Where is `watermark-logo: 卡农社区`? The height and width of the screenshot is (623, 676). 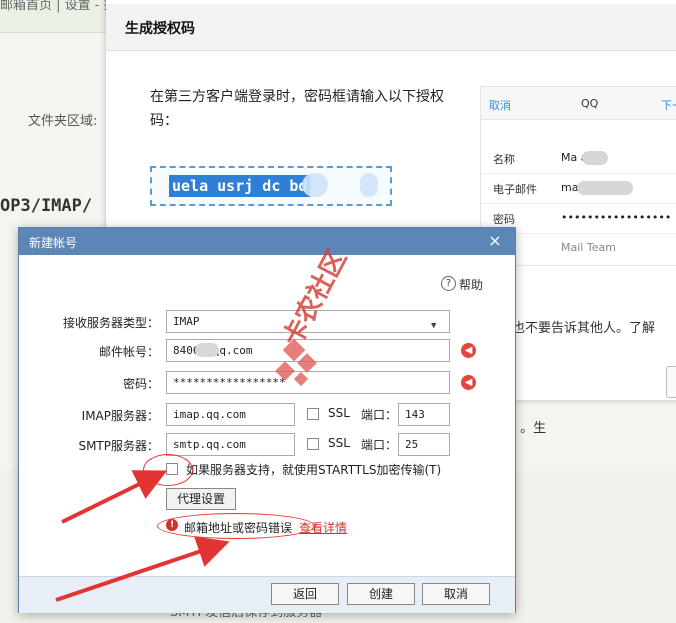
watermark-logo: 卡农社区 is located at coordinates (314, 316).